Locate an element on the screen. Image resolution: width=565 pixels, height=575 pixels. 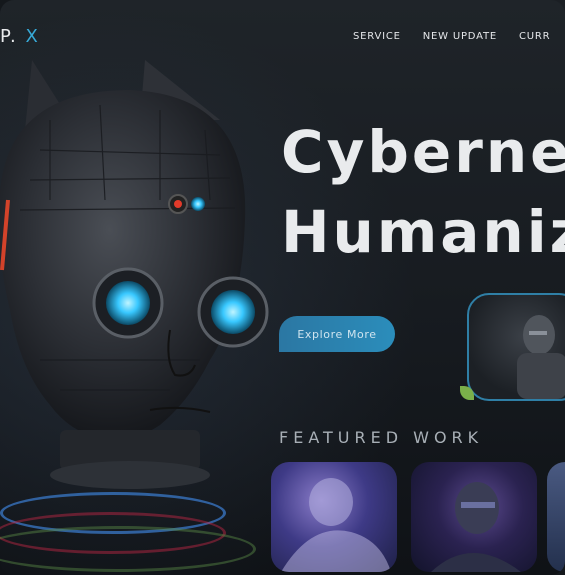
featured-work-title: FEATURED WORK is located at coordinates (381, 437).